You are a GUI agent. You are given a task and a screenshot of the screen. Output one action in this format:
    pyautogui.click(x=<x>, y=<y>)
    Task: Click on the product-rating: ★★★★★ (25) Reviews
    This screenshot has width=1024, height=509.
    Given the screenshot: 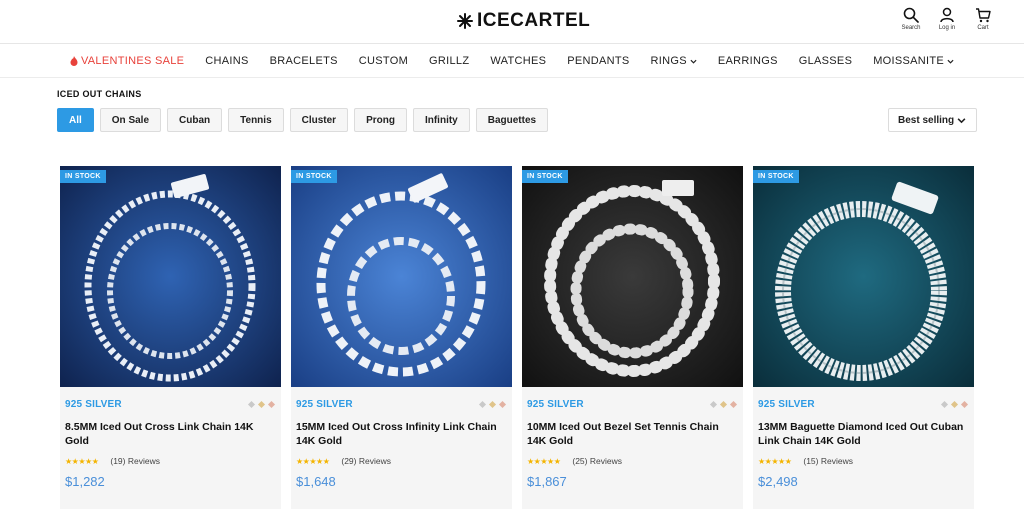 What is the action you would take?
    pyautogui.click(x=632, y=461)
    